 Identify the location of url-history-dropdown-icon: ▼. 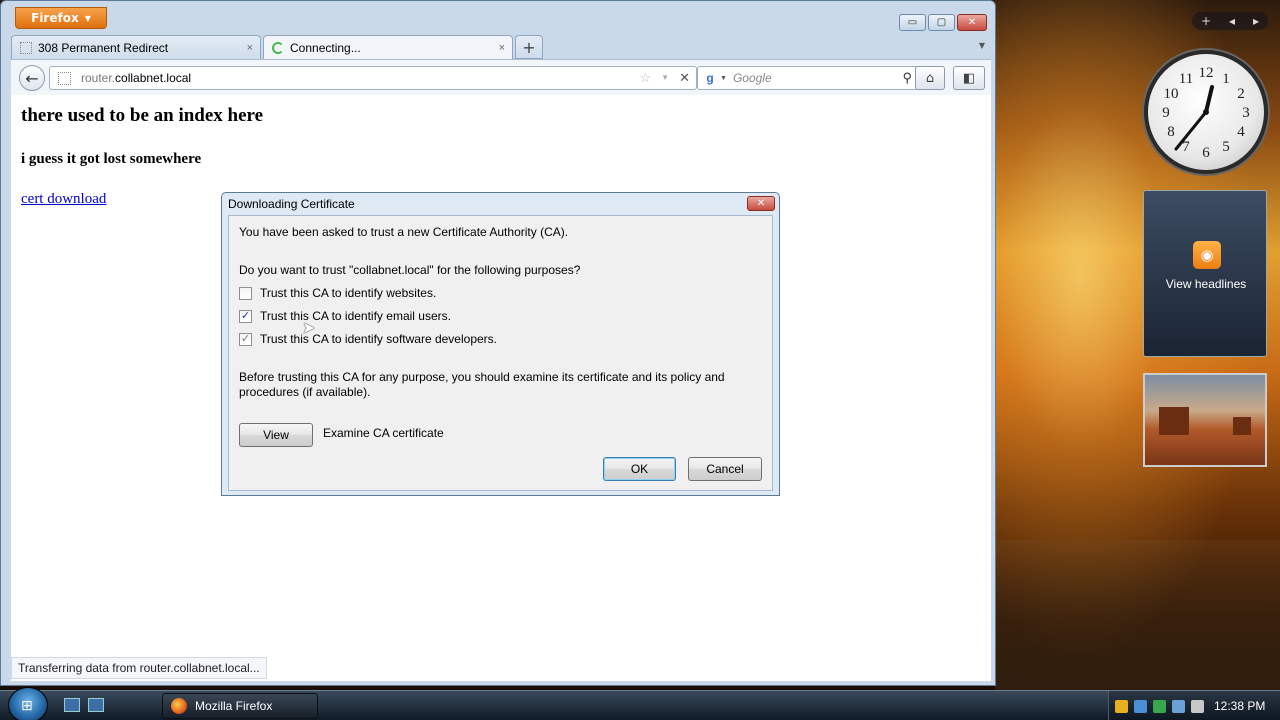
(665, 79).